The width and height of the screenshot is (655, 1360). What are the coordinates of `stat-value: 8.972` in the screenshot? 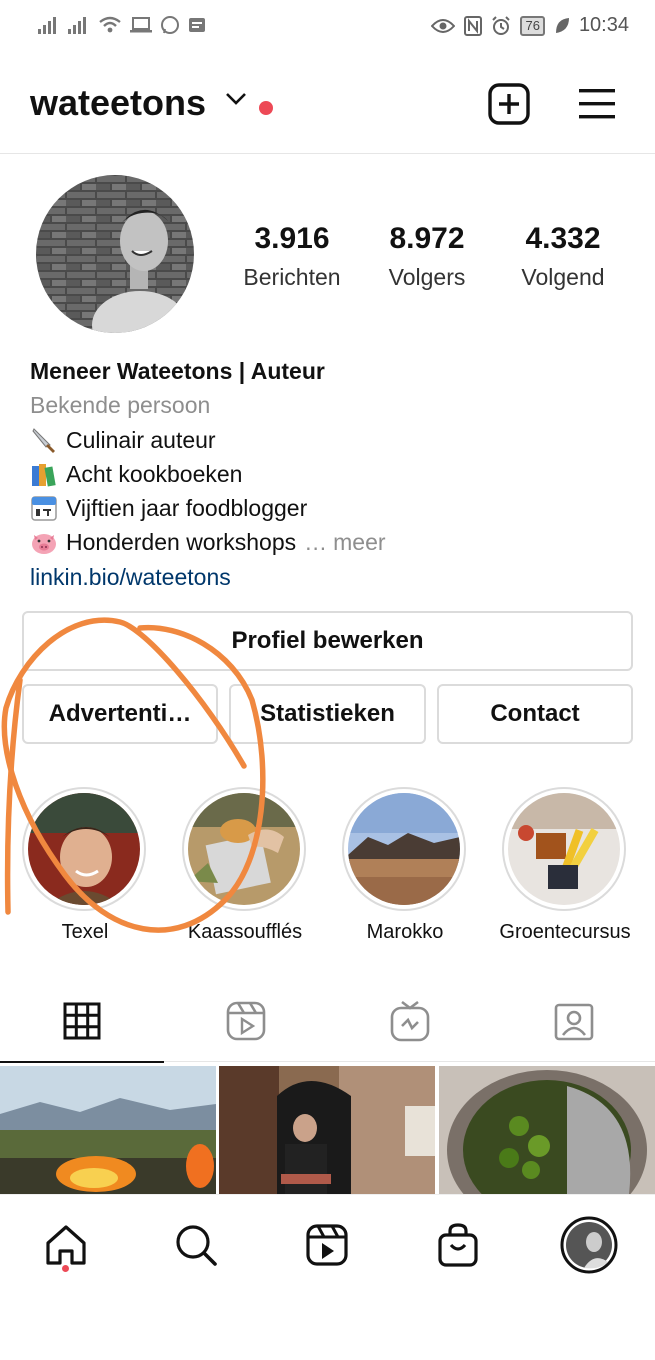 It's located at (427, 238).